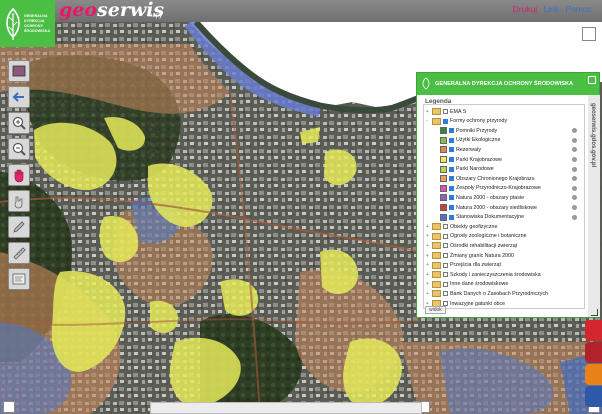  I want to click on legend-label: Formy ochrony przyrody, so click(479, 121).